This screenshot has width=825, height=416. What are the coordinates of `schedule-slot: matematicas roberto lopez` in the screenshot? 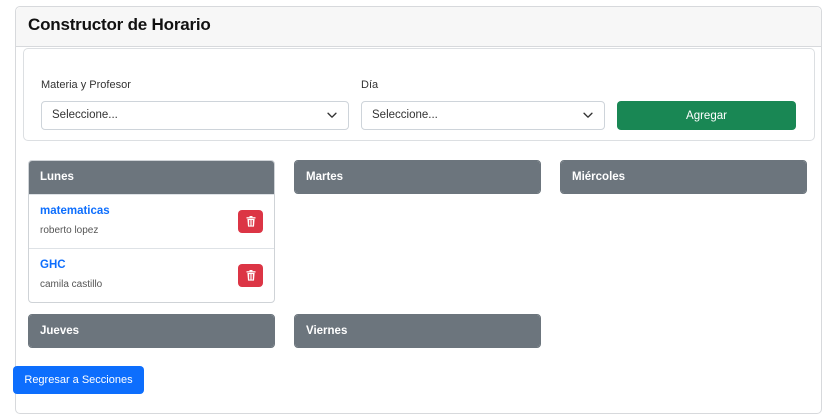 It's located at (151, 221).